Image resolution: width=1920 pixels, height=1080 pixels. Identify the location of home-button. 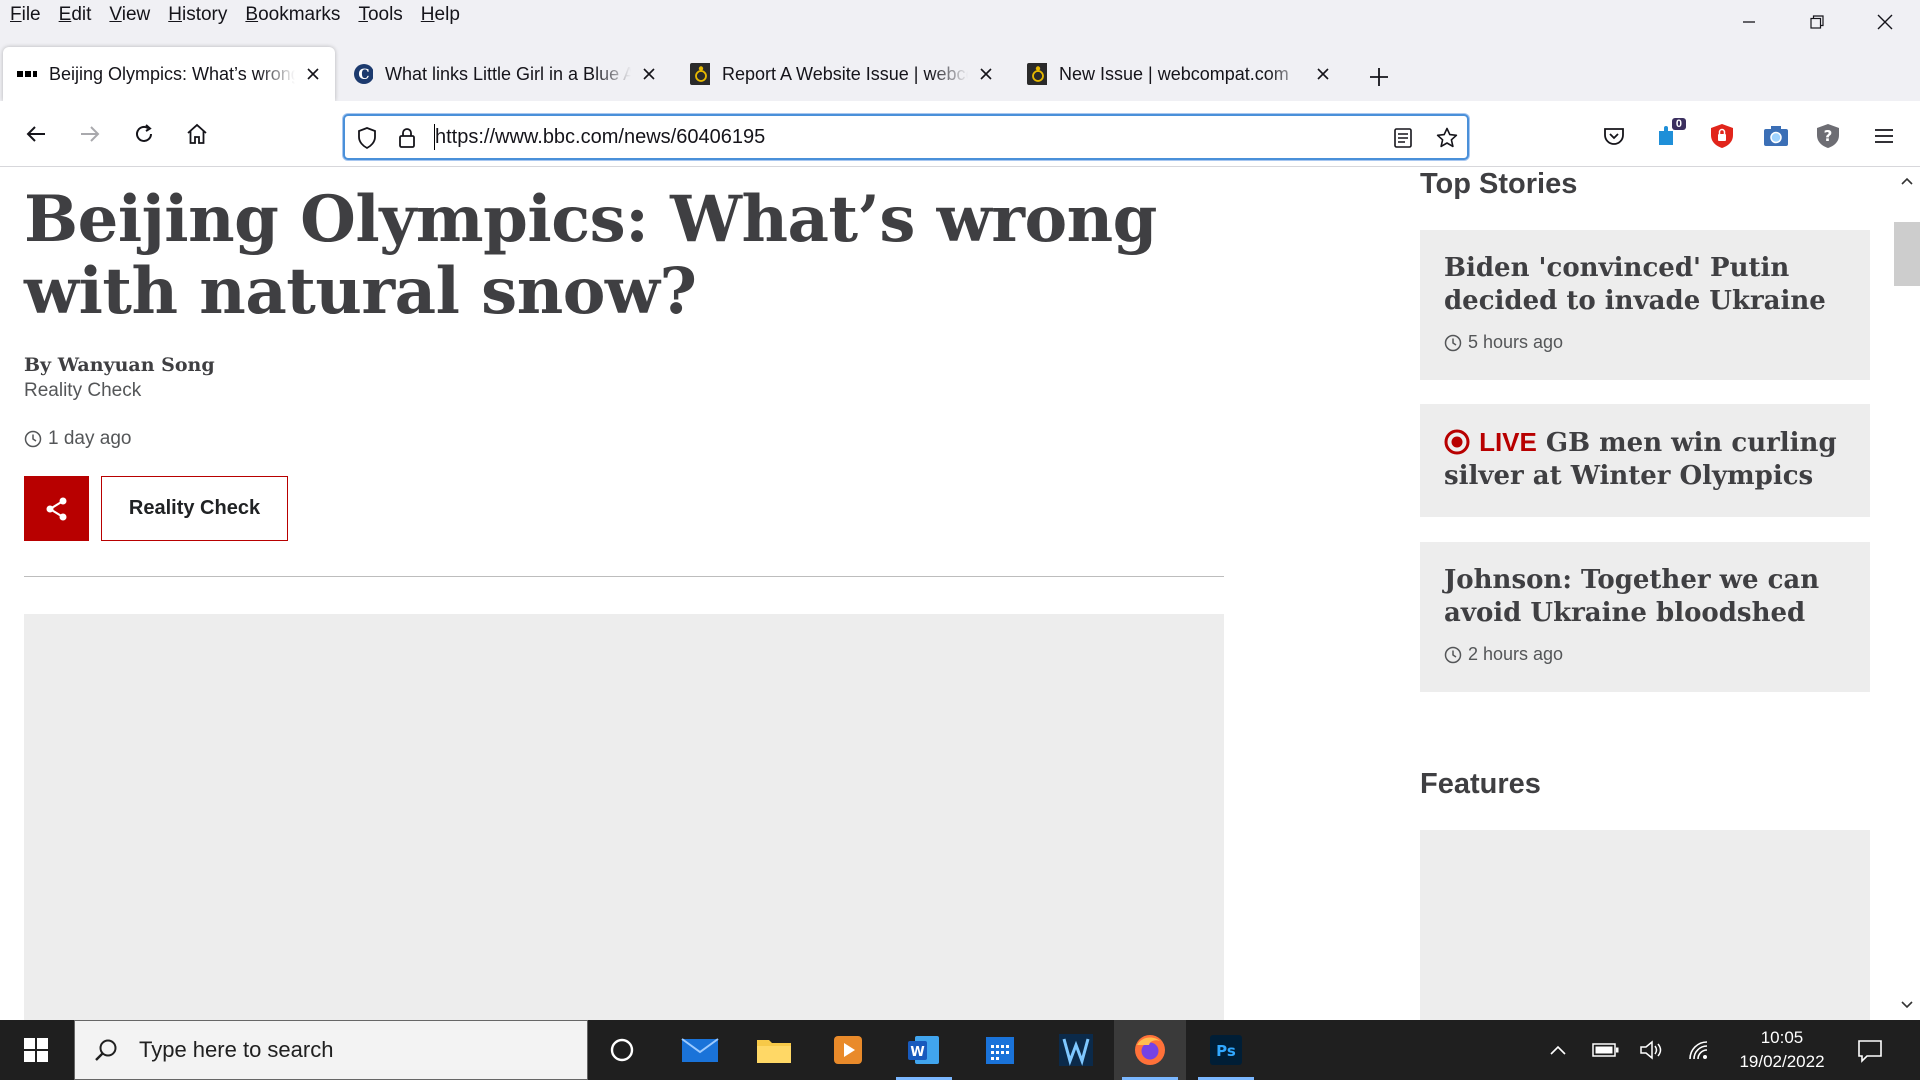
(197, 134).